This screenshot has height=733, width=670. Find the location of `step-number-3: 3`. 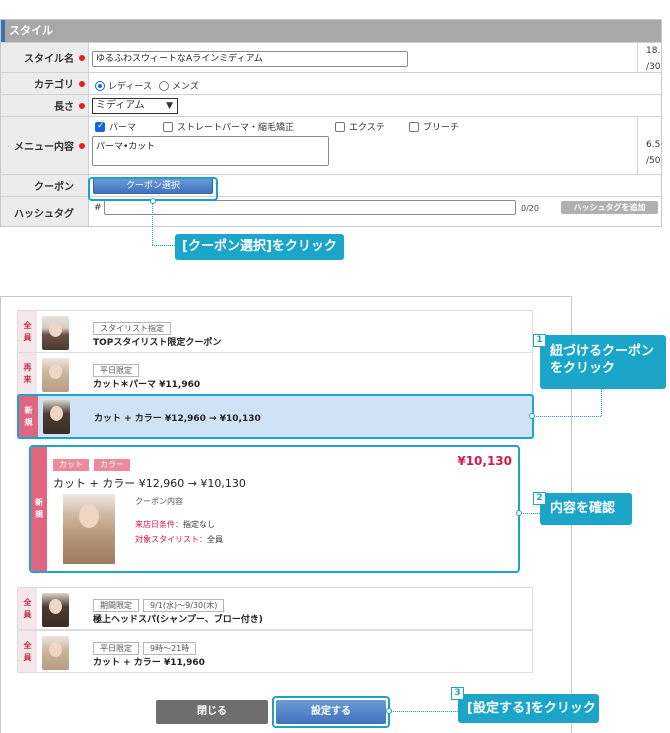

step-number-3: 3 is located at coordinates (457, 693).